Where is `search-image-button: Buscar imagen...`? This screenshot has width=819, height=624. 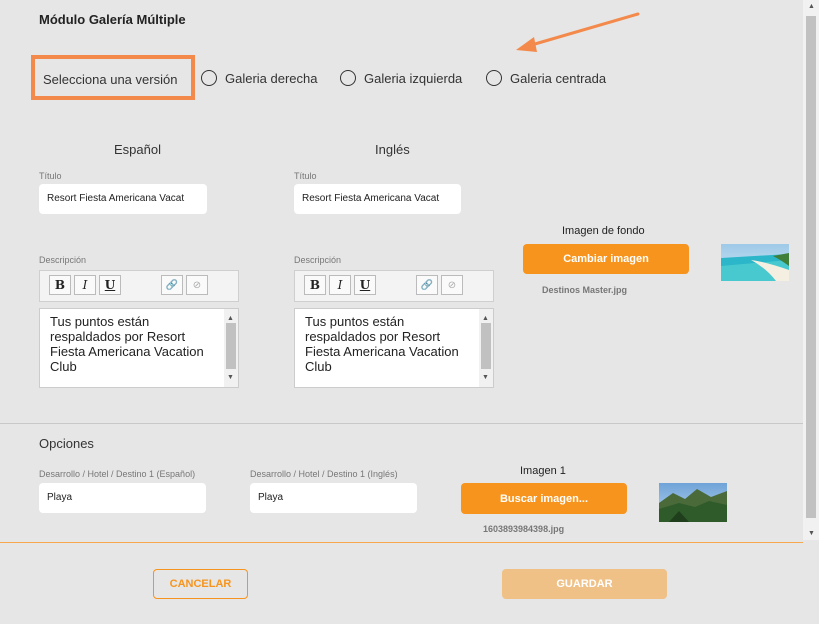 search-image-button: Buscar imagen... is located at coordinates (544, 498).